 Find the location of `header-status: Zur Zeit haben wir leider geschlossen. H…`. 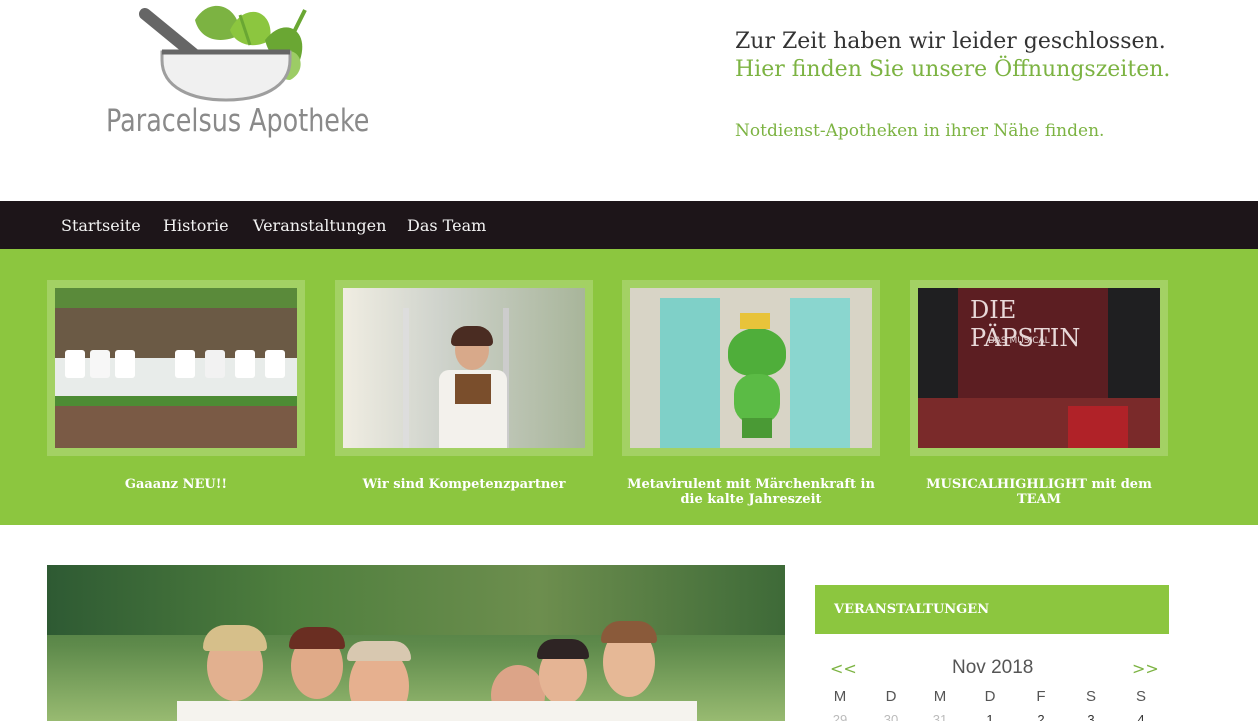

header-status: Zur Zeit haben wir leider geschlossen. H… is located at coordinates (952, 56).